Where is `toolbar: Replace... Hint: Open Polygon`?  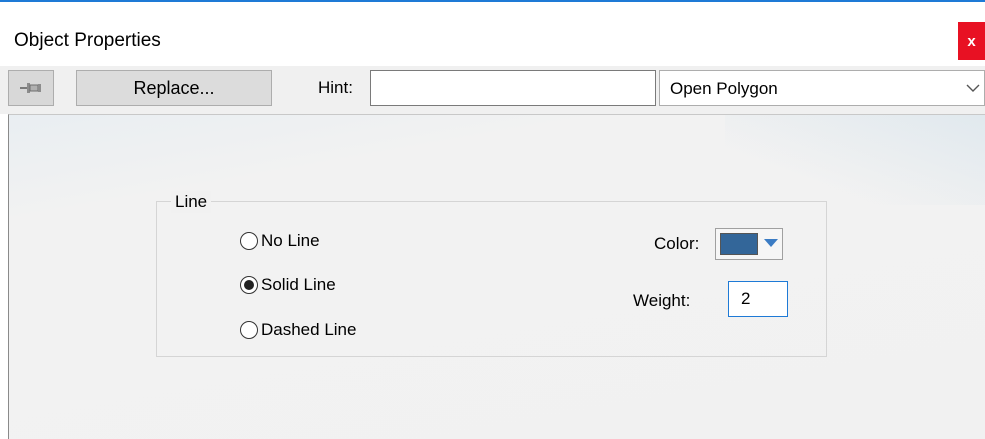 toolbar: Replace... Hint: Open Polygon is located at coordinates (492, 90).